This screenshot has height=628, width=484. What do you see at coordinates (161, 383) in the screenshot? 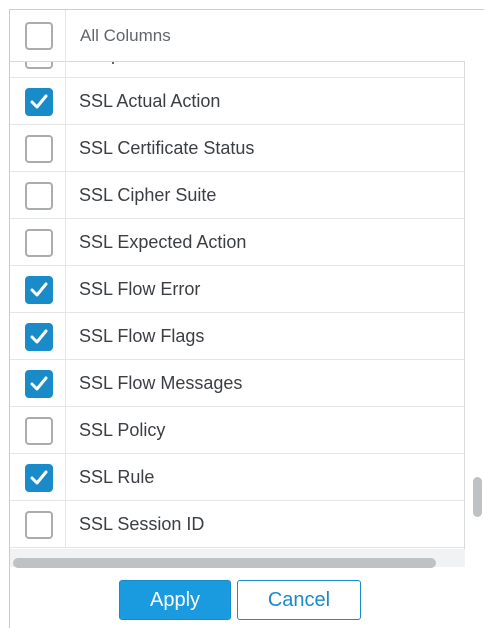
I see `column-label: SSL Flow Messages` at bounding box center [161, 383].